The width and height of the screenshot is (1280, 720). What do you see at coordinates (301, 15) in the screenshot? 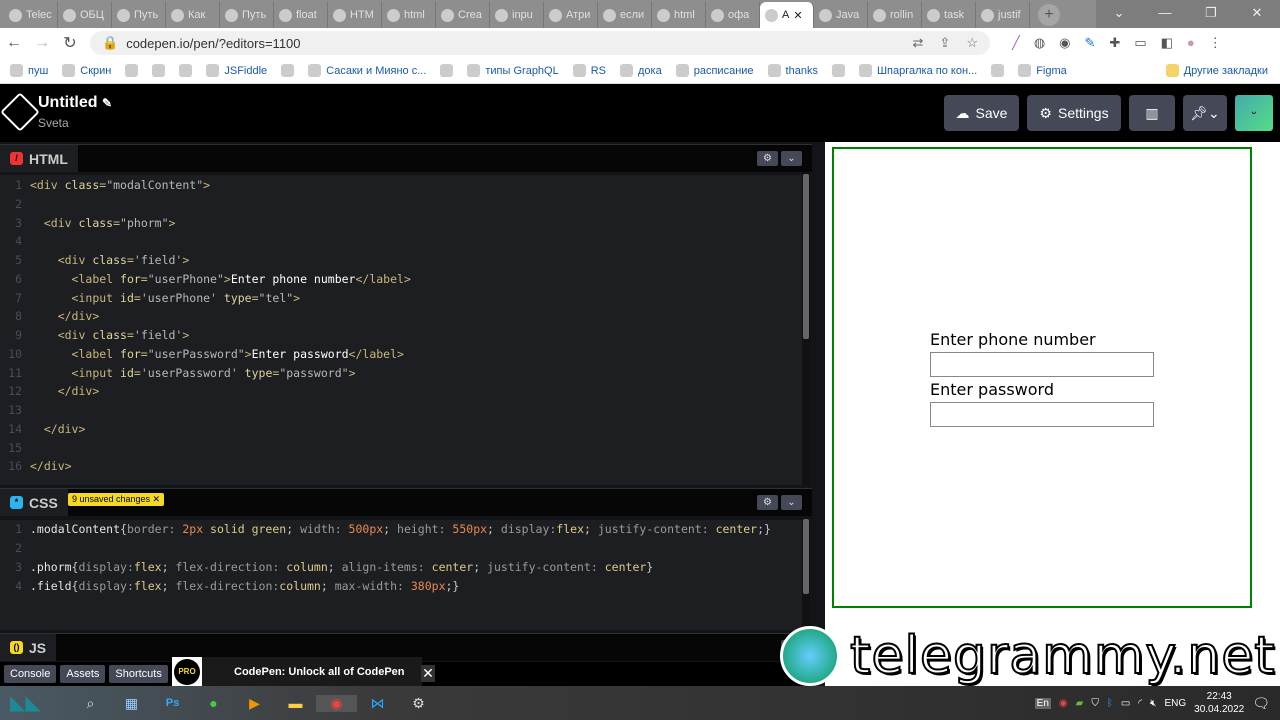
I see `browser-tab: float` at bounding box center [301, 15].